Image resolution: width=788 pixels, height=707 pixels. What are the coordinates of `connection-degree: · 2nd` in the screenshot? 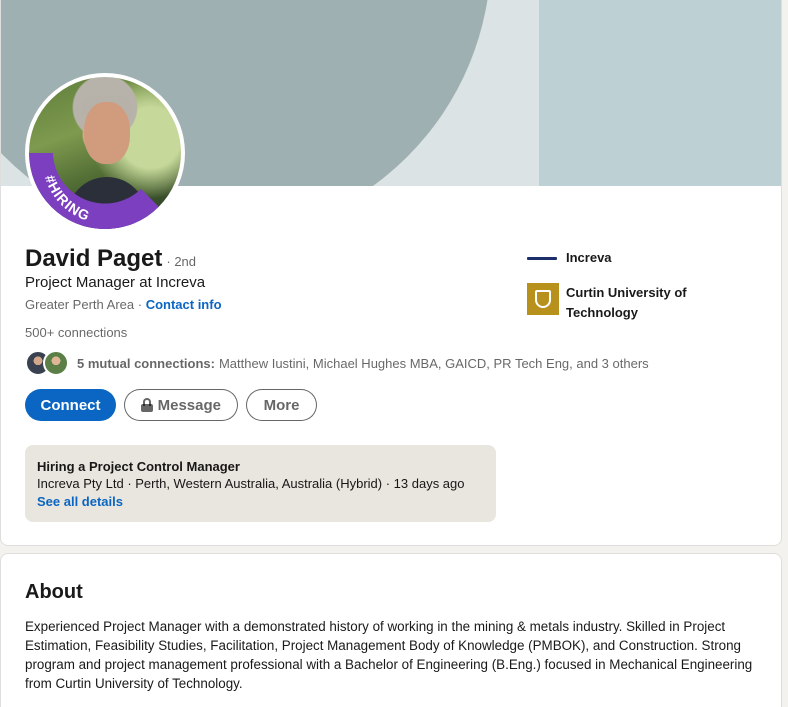 It's located at (181, 261).